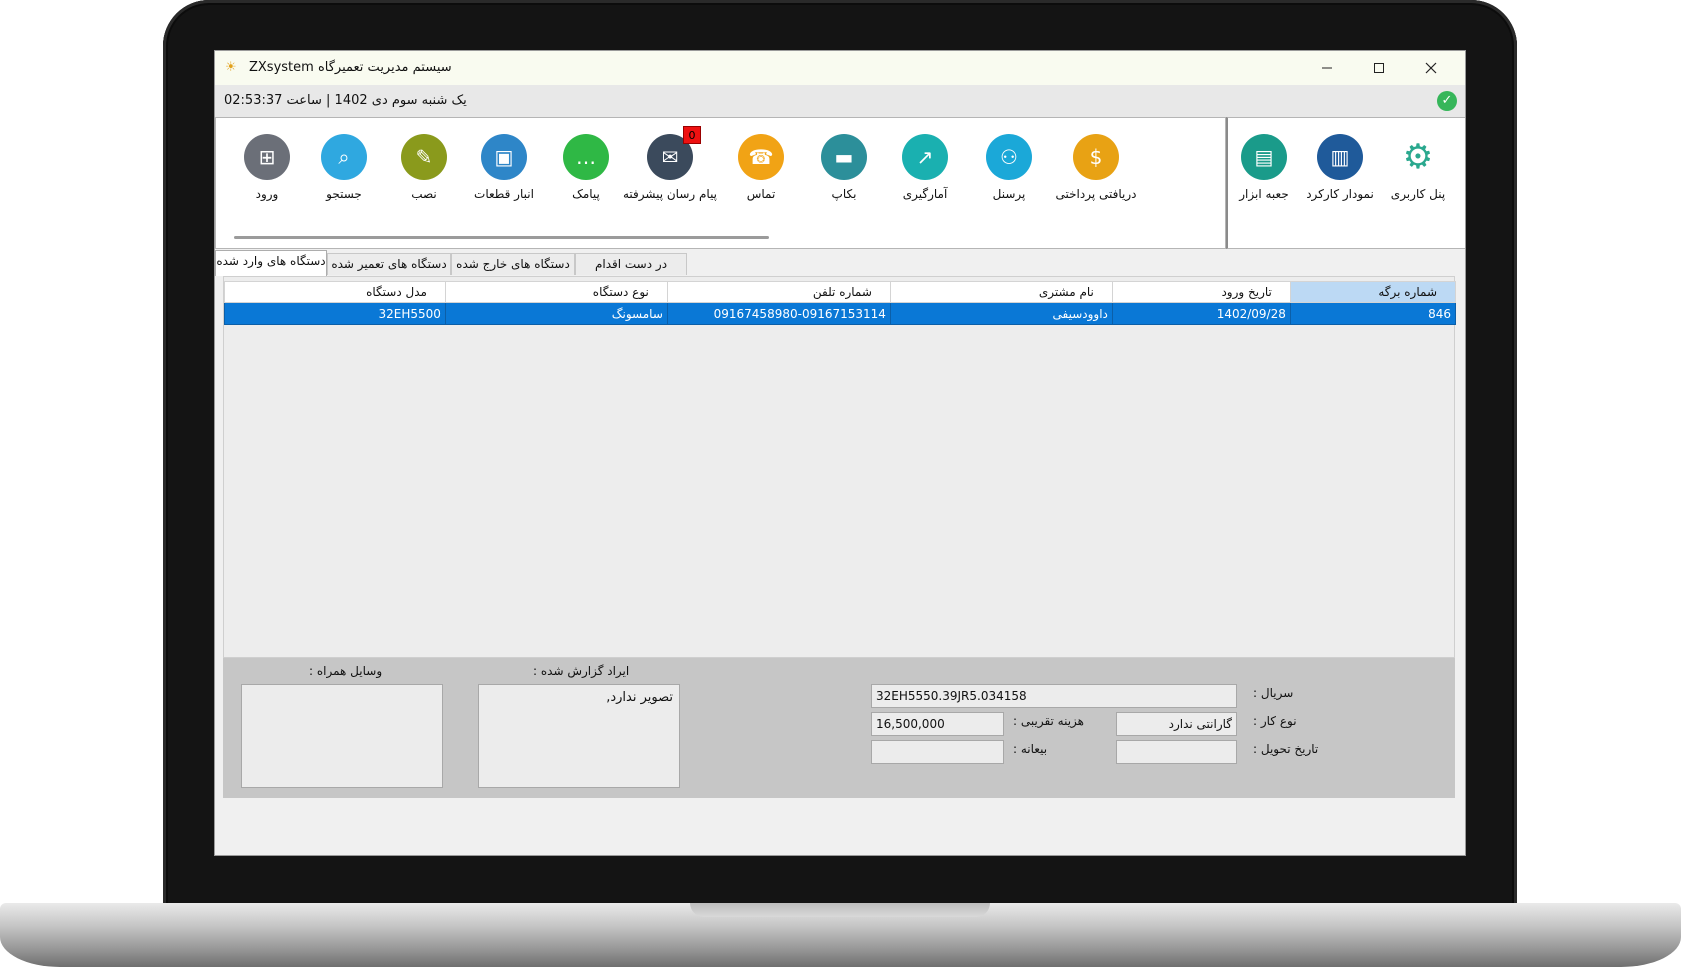  What do you see at coordinates (1264, 157) in the screenshot?
I see `toolbox-icon: ▤` at bounding box center [1264, 157].